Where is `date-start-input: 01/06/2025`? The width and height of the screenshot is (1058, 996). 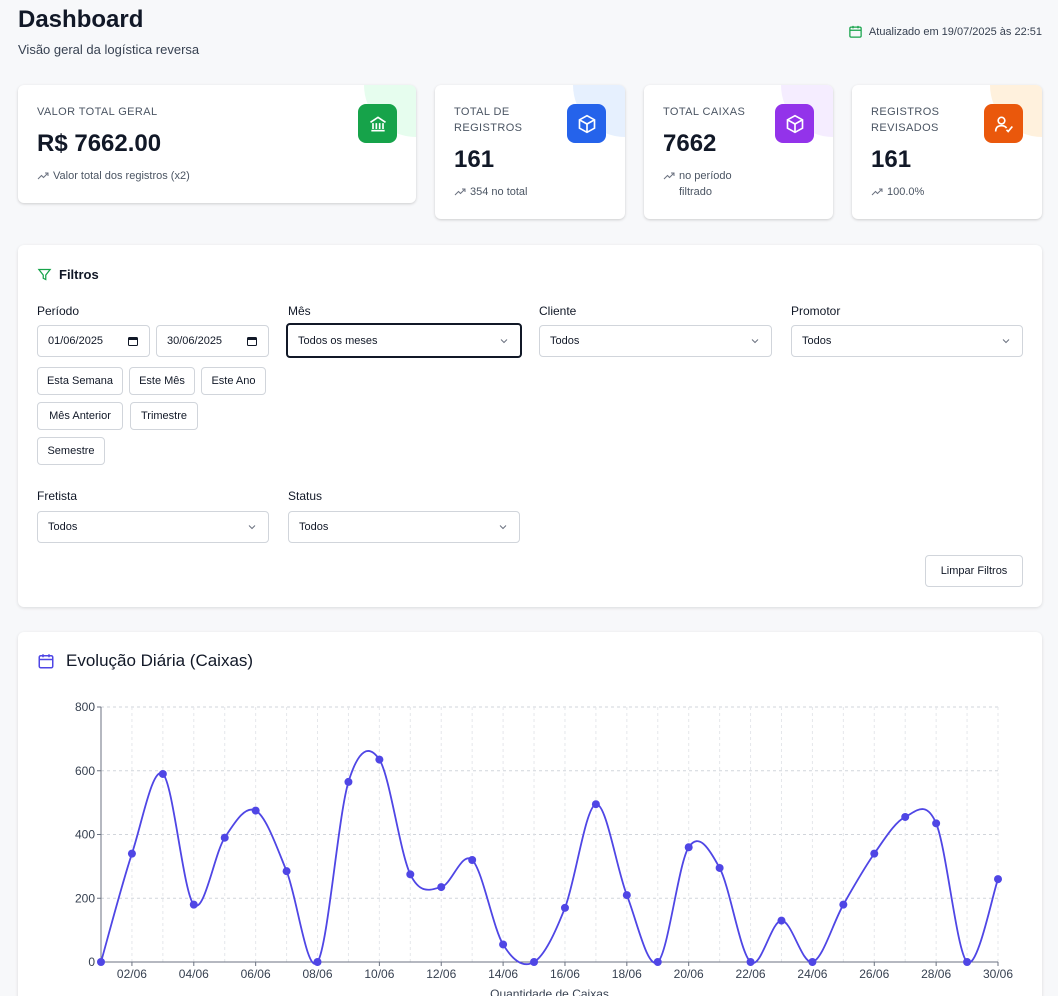
date-start-input: 01/06/2025 is located at coordinates (93, 341).